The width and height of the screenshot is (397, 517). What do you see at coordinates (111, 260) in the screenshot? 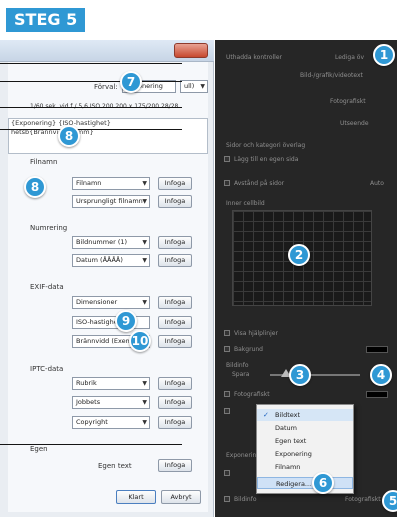
I see `date-select: Datum (ÅÅÅÅ) ▼` at bounding box center [111, 260].